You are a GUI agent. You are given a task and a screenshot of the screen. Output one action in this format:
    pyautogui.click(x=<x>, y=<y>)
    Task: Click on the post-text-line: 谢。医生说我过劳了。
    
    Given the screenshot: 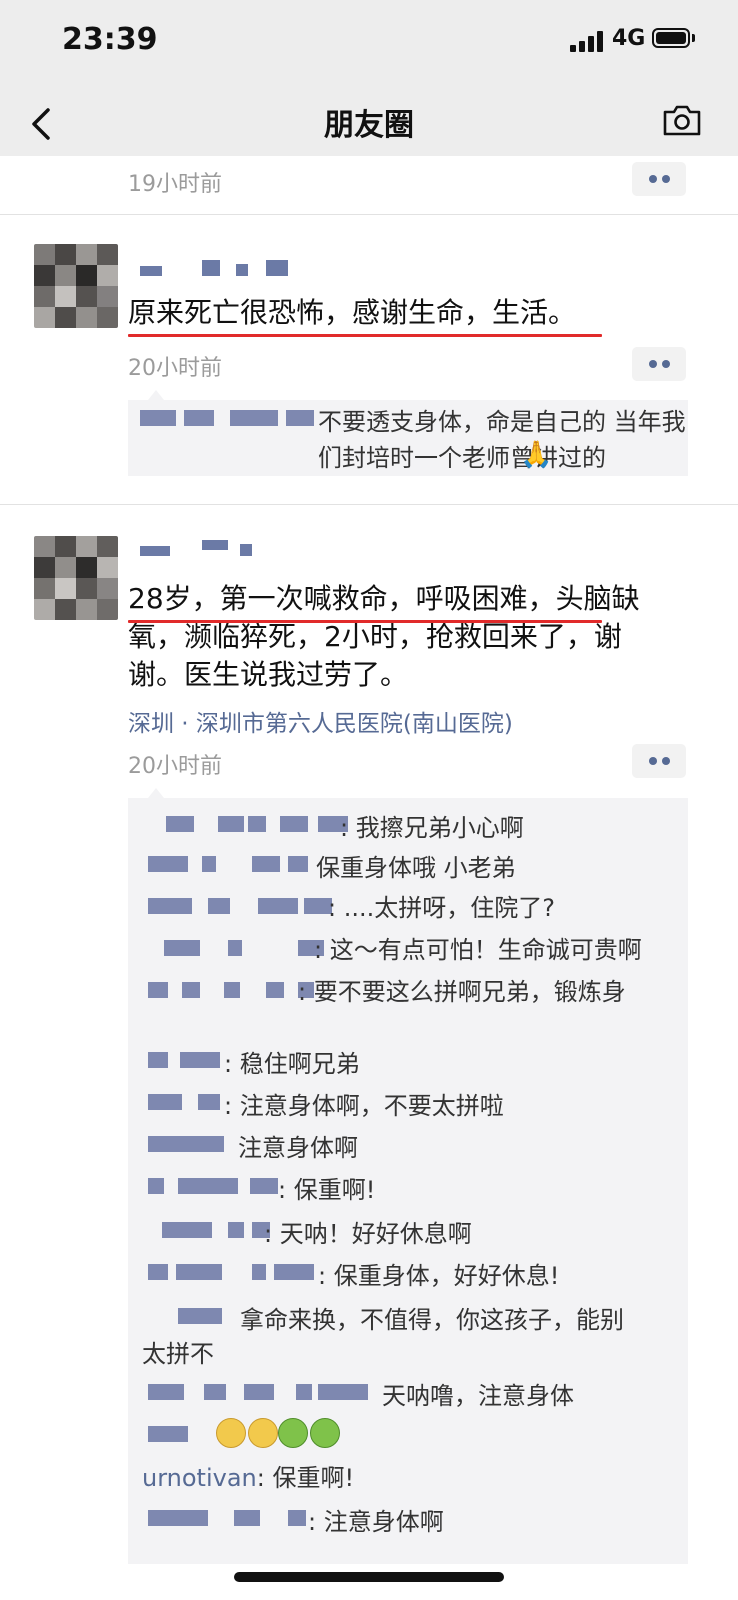 What is the action you would take?
    pyautogui.click(x=268, y=674)
    